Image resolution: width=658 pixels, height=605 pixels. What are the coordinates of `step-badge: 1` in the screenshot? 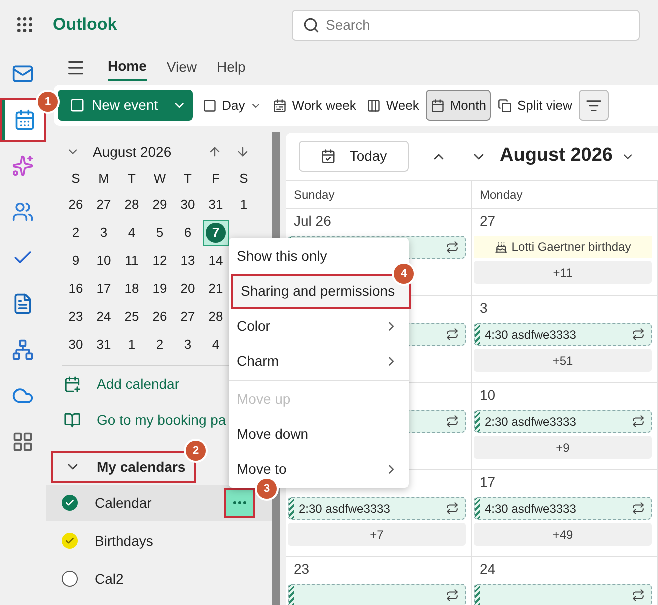 It's located at (48, 102).